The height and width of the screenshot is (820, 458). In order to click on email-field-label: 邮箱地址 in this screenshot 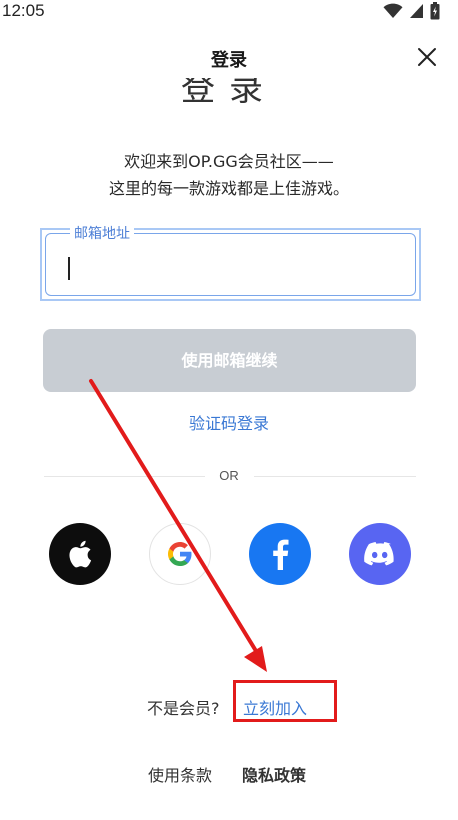, I will do `click(102, 233)`.